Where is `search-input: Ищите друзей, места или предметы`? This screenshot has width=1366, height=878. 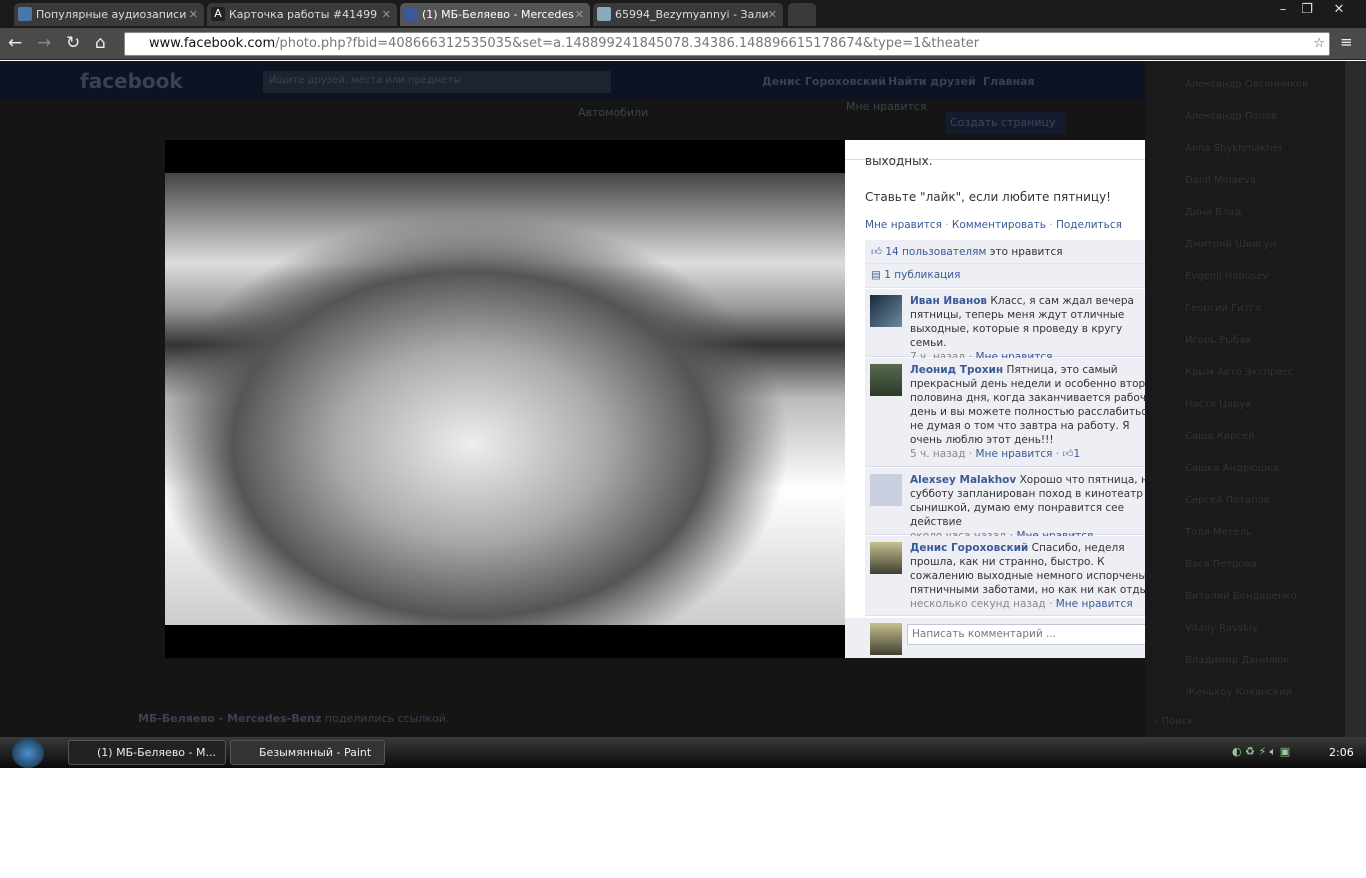 search-input: Ищите друзей, места или предметы is located at coordinates (437, 82).